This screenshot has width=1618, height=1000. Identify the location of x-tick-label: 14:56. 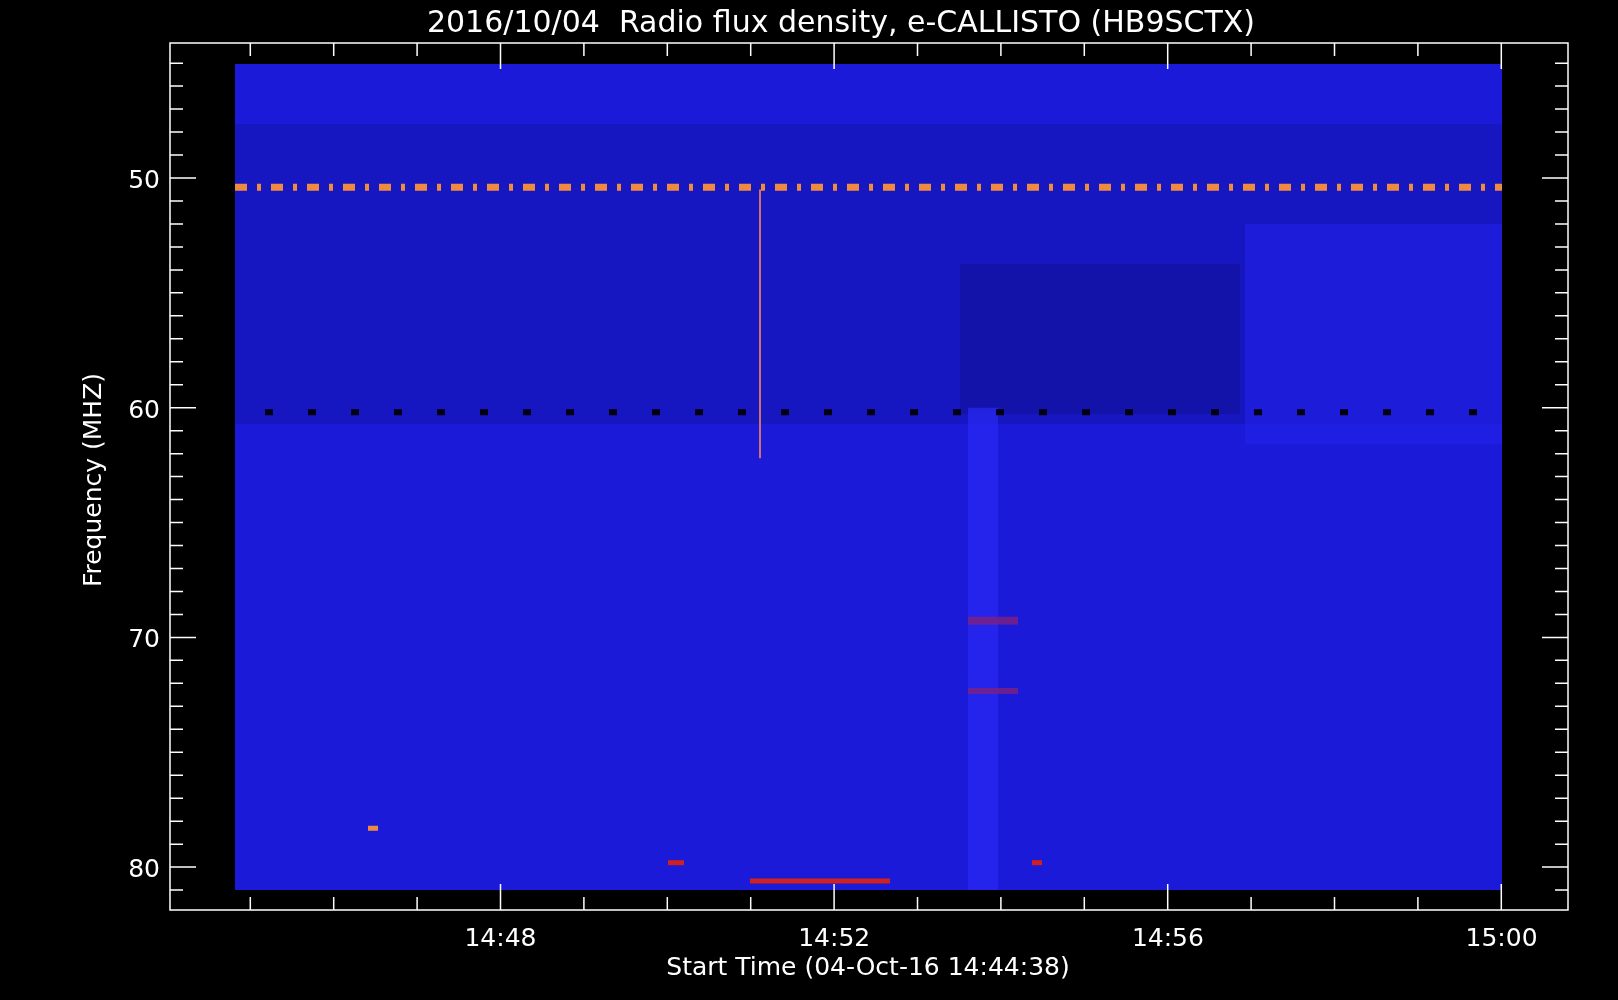
(1167, 937).